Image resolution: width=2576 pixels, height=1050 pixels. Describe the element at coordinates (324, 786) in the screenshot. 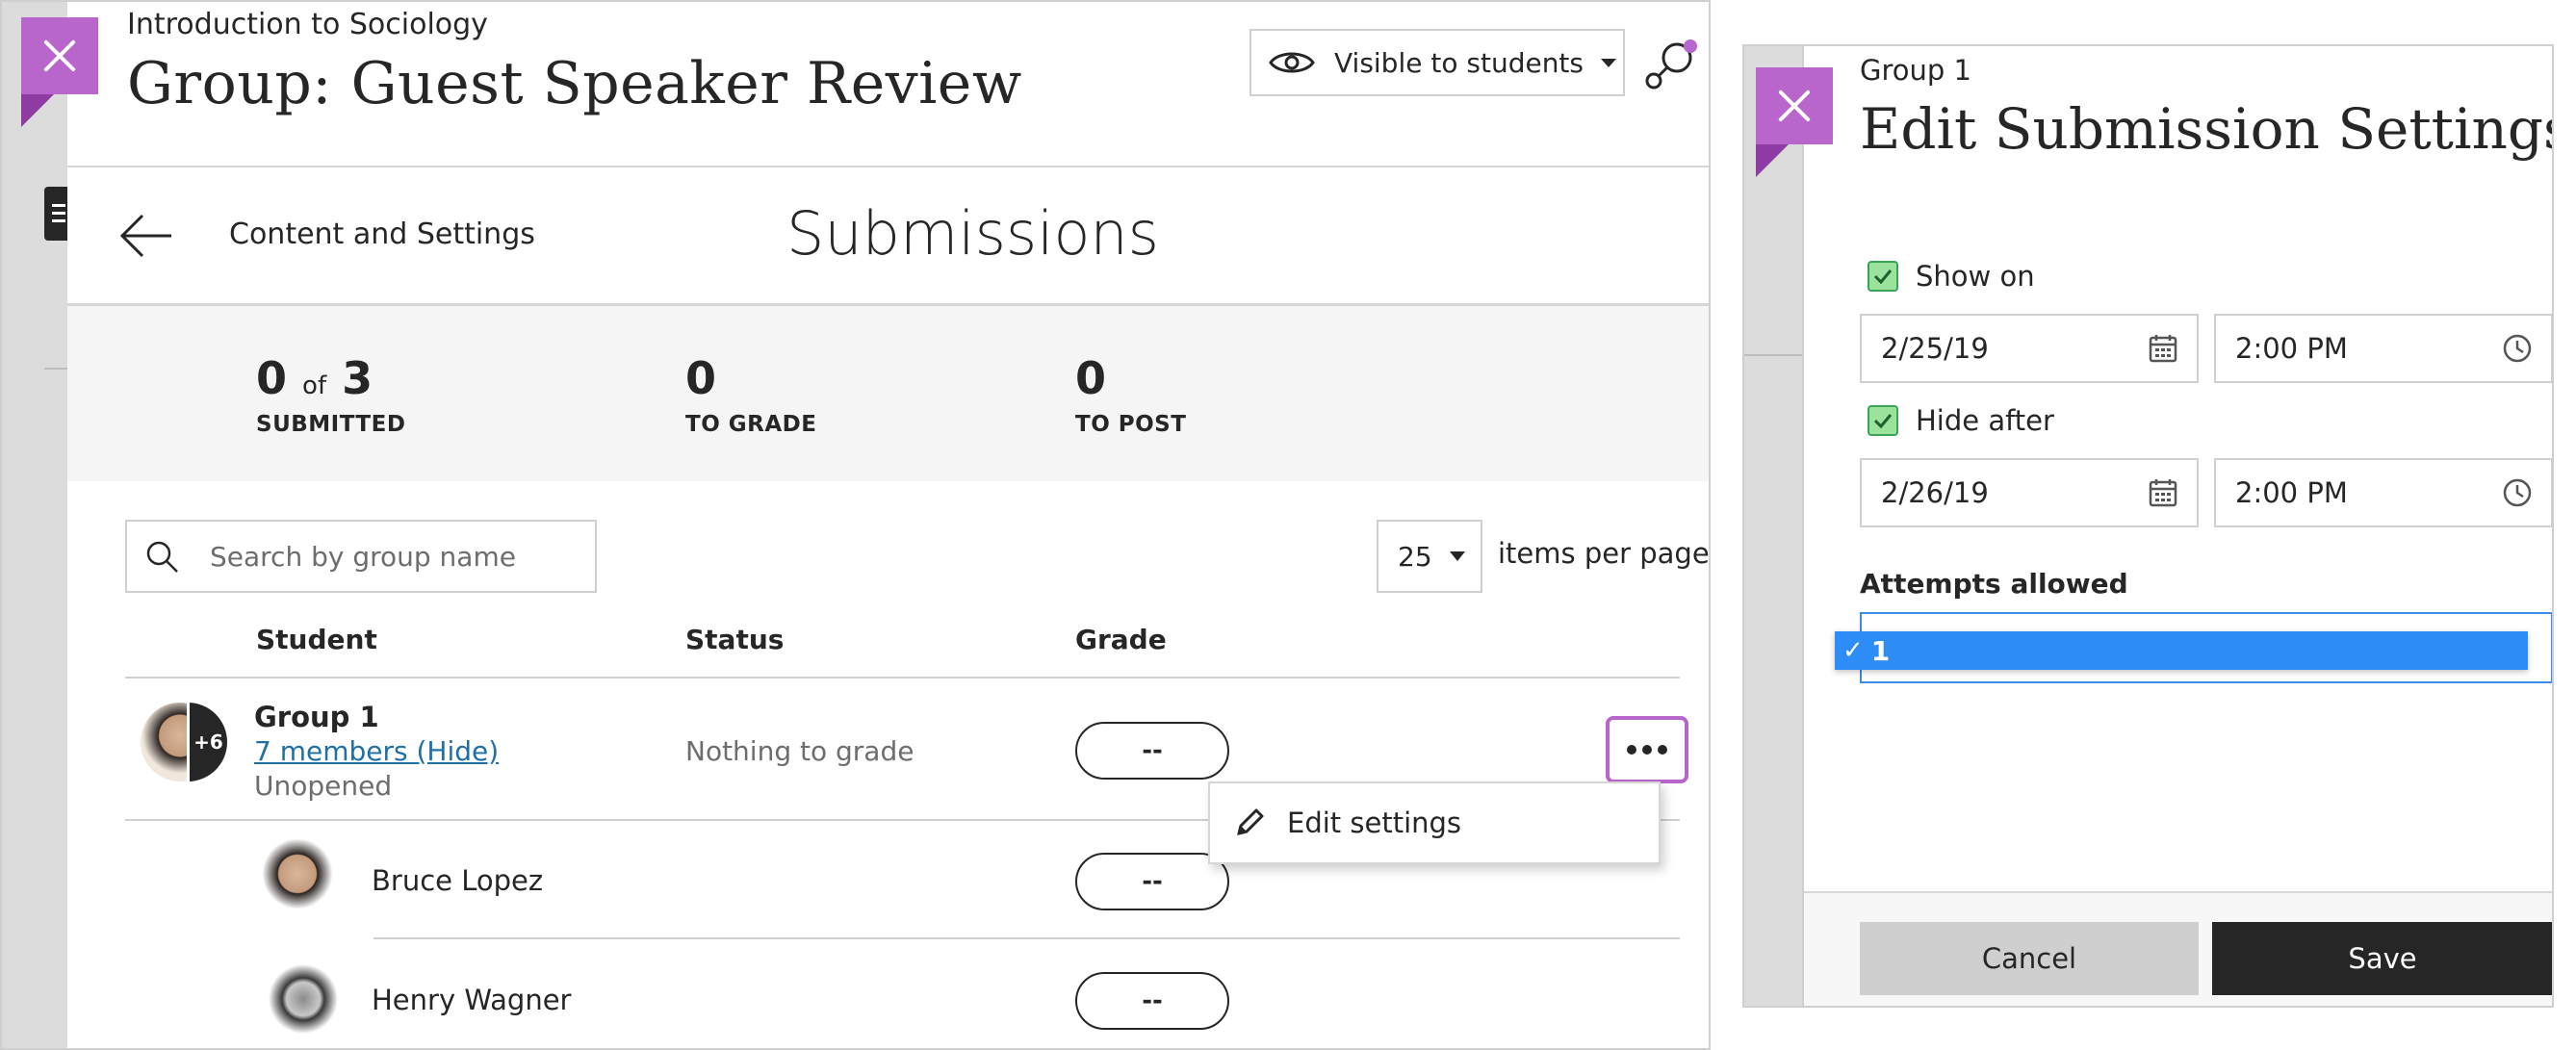

I see `group-state: Unopened` at that location.